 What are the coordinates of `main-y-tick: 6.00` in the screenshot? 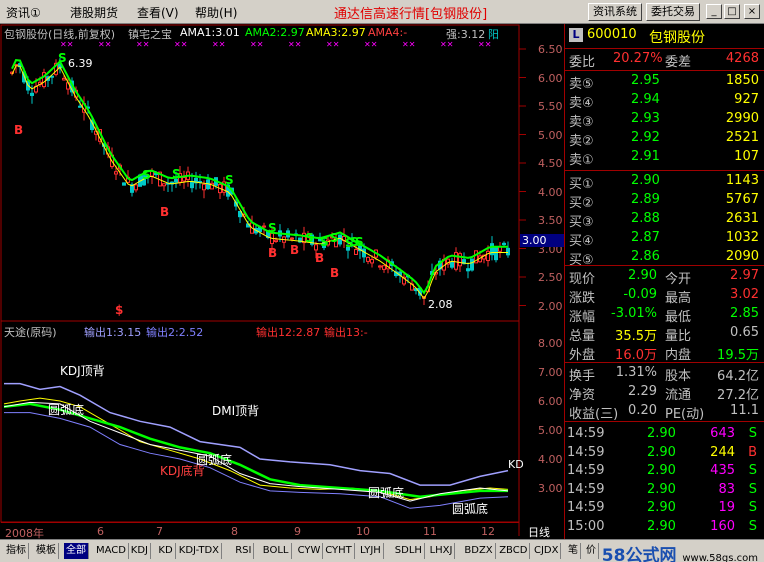 It's located at (550, 78).